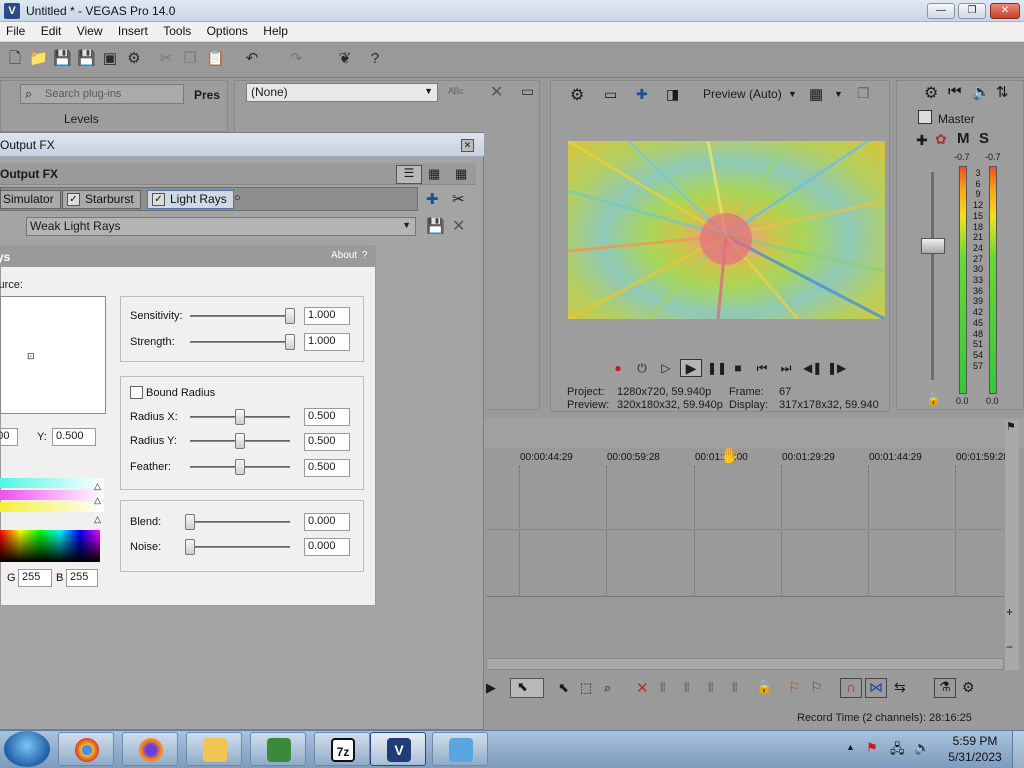  I want to click on menu-file: File, so click(15, 30).